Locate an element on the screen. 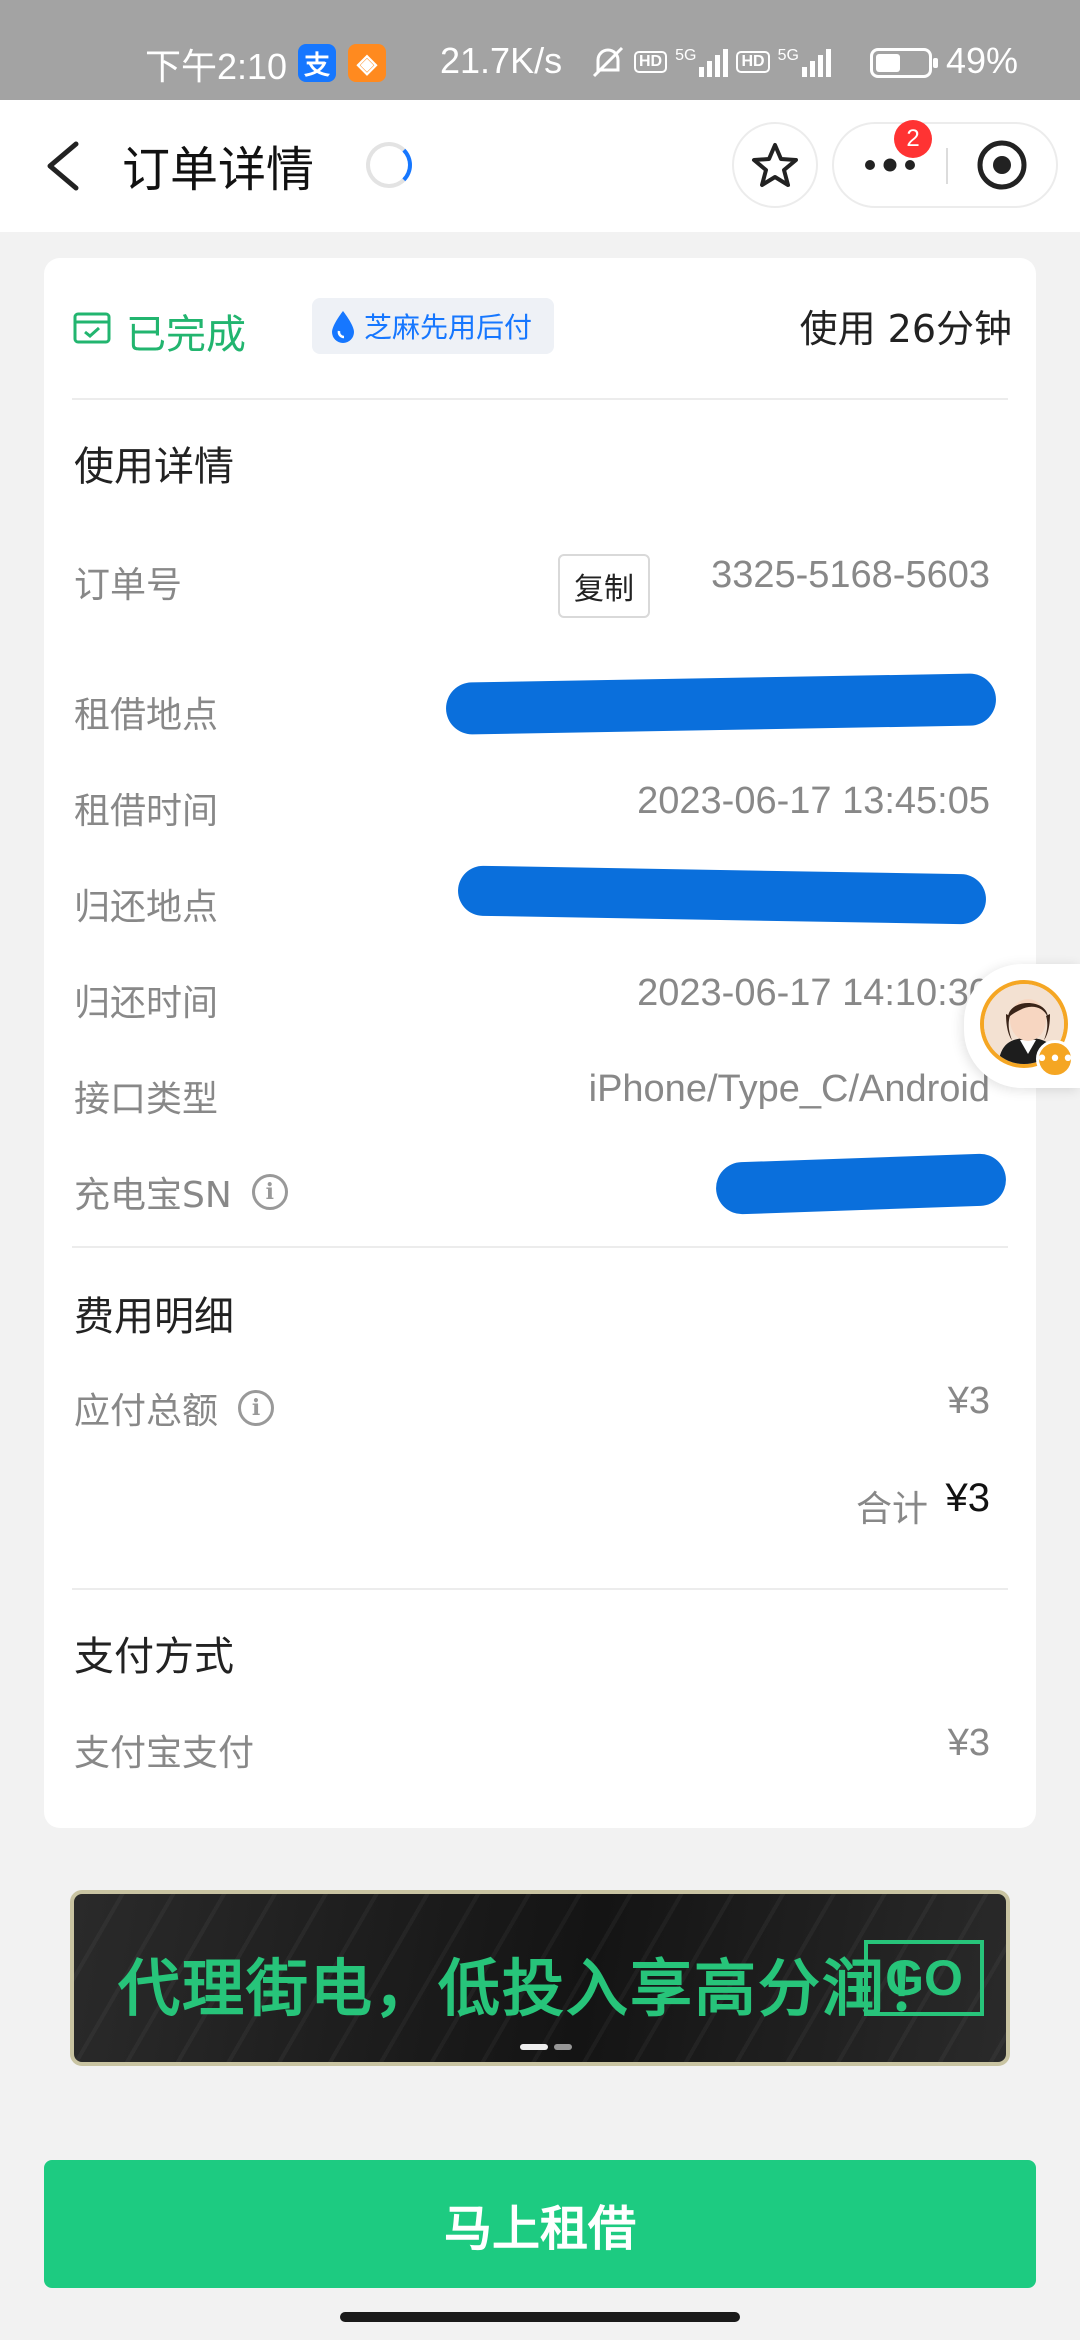  loading-spinner-icon is located at coordinates (389, 165).